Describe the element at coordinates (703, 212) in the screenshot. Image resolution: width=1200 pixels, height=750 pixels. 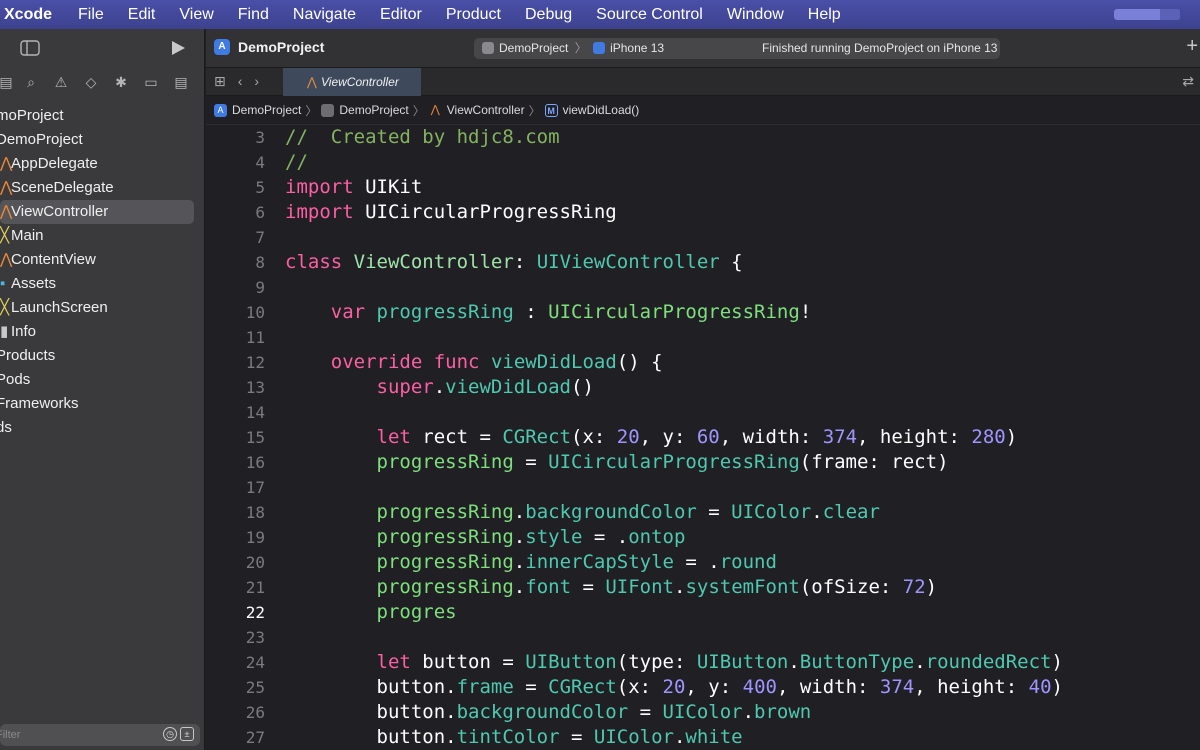
I see `code-line: 6 import UICircularProgressRing` at that location.